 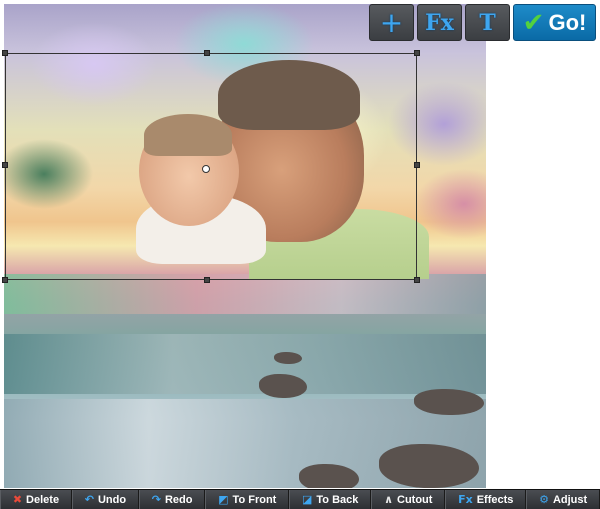 What do you see at coordinates (89, 499) in the screenshot?
I see `undo-icon: ↶` at bounding box center [89, 499].